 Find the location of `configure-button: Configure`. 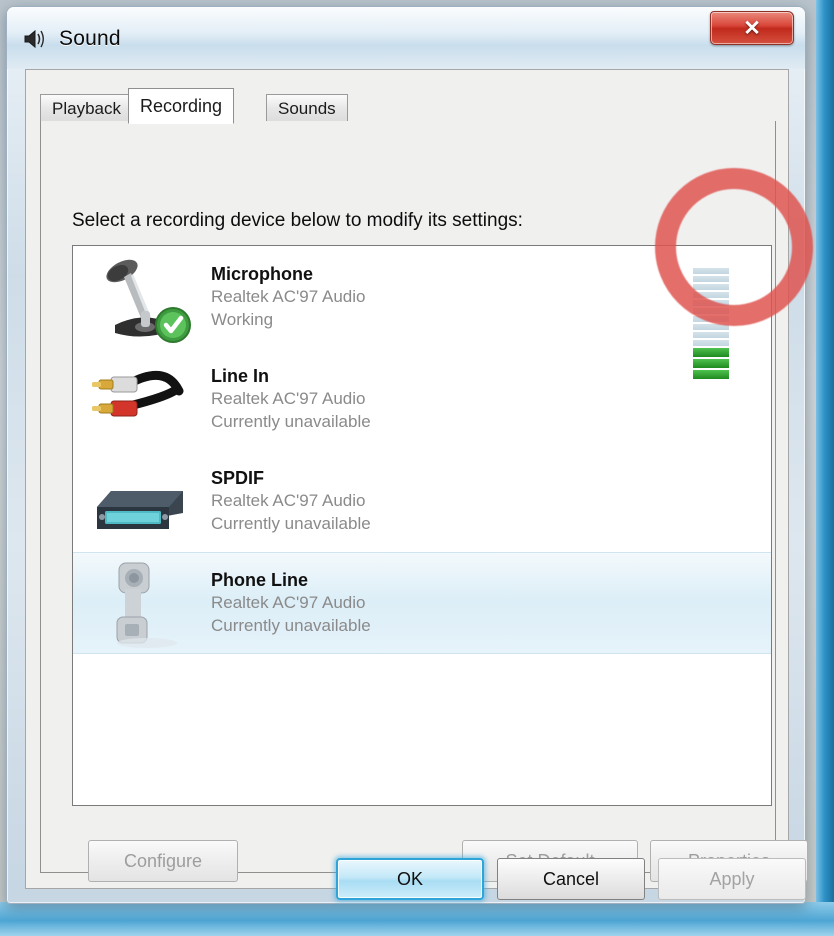

configure-button: Configure is located at coordinates (163, 861).